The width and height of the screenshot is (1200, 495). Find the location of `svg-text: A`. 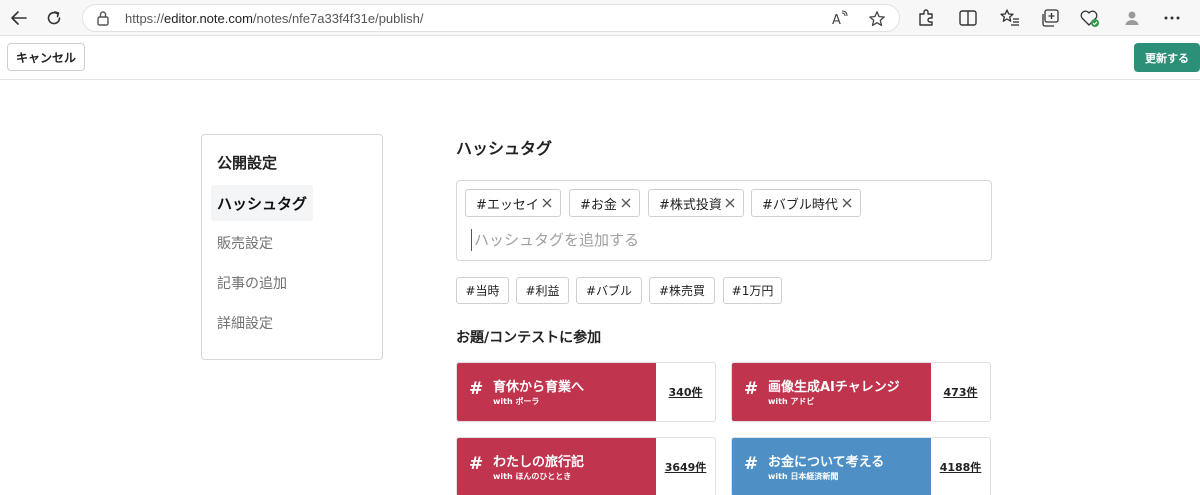

svg-text: A is located at coordinates (836, 20).